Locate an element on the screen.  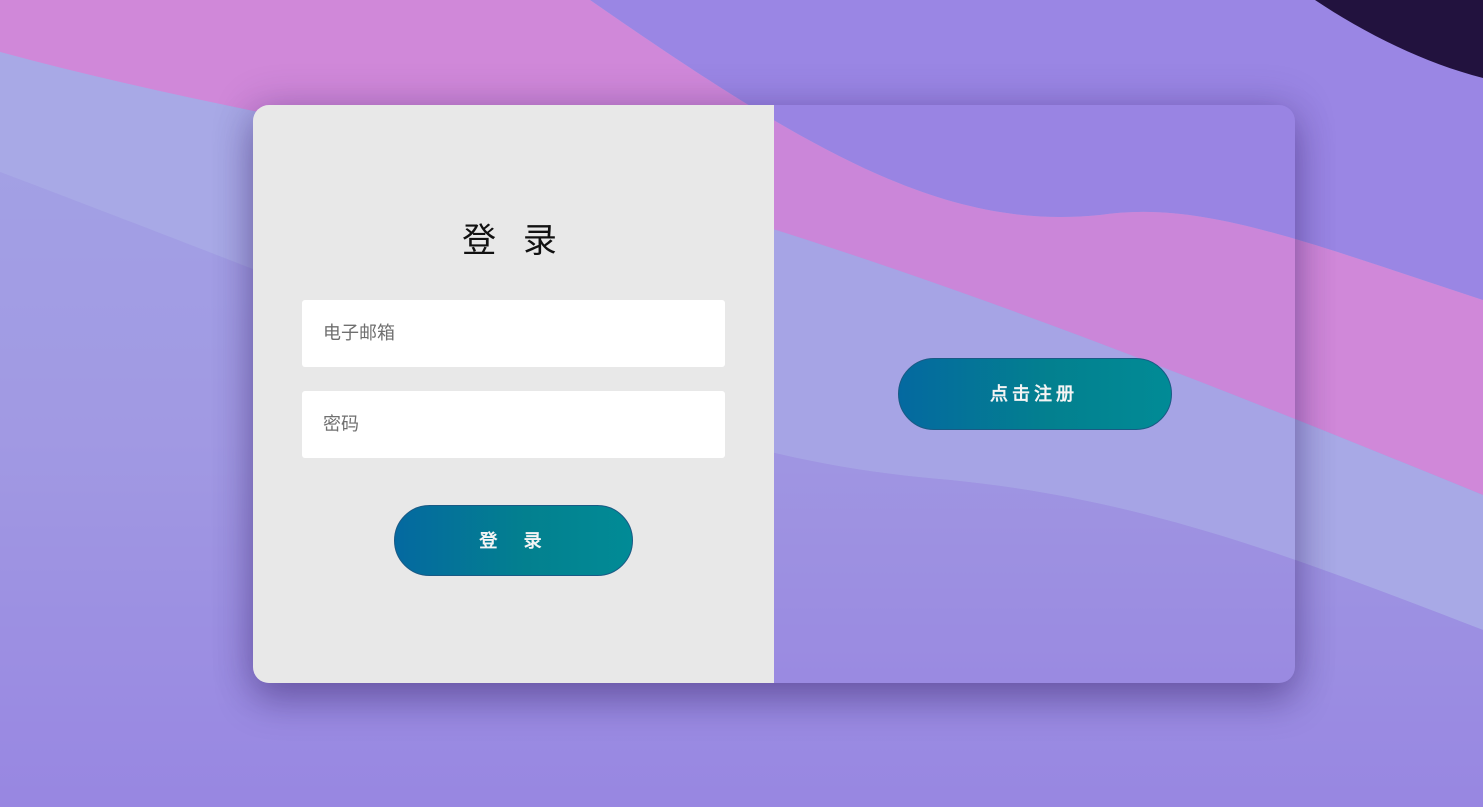
email-input is located at coordinates (513, 333).